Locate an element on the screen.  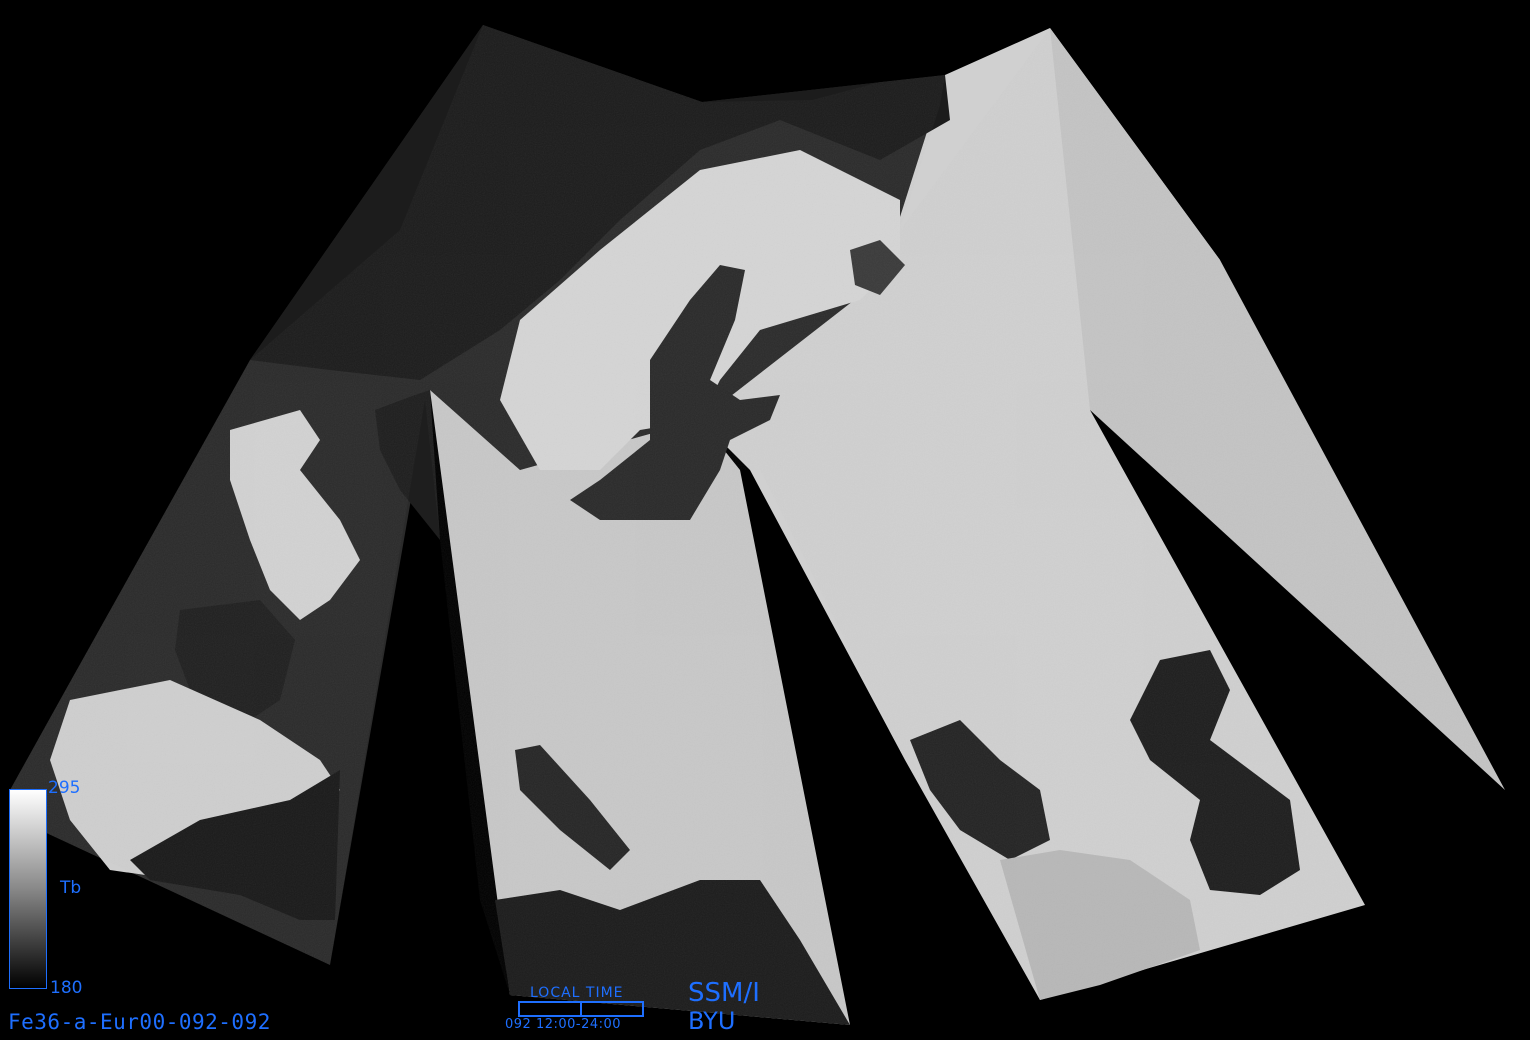
colorbar-min-label: 180 is located at coordinates (66, 988).